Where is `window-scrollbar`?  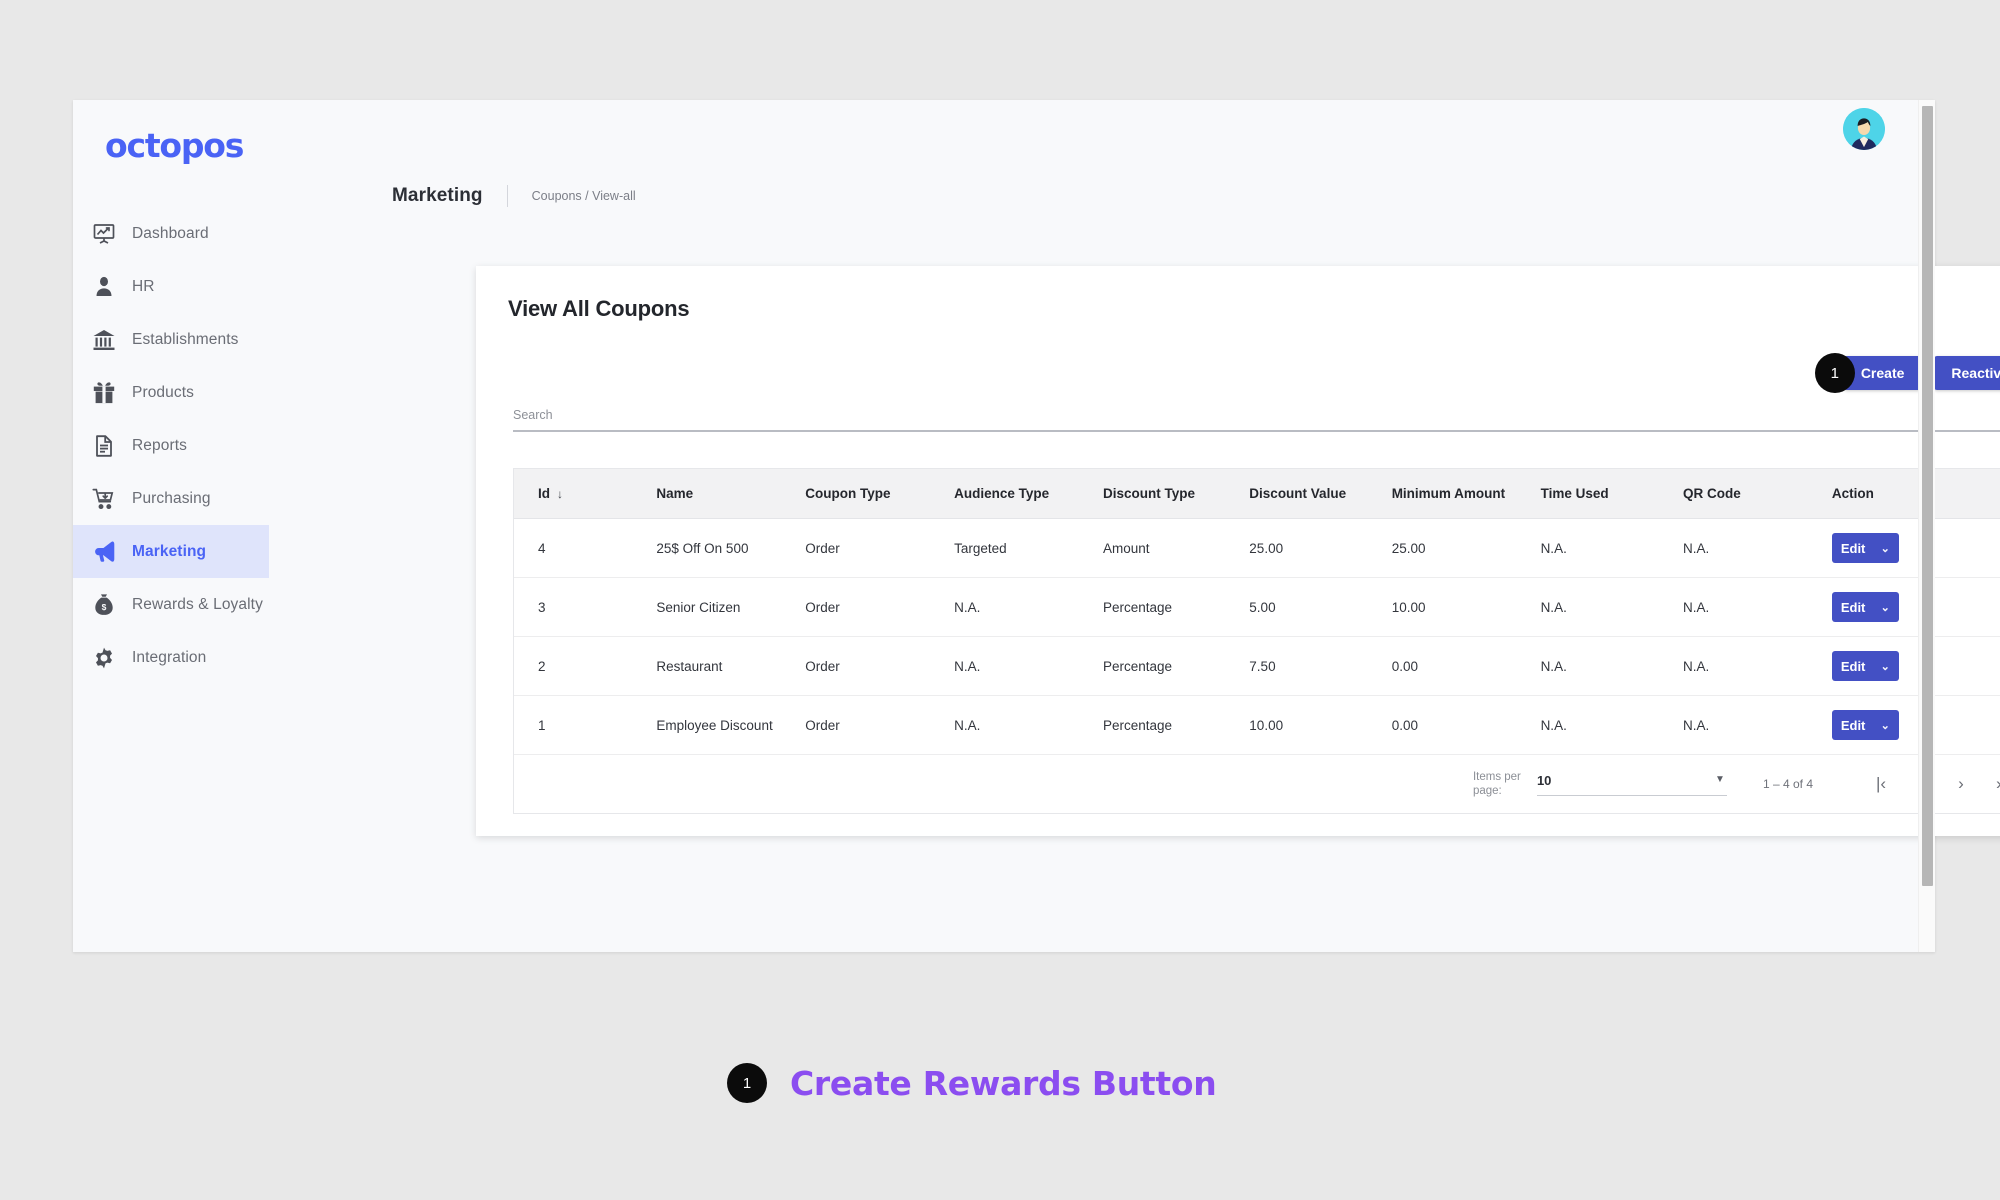 window-scrollbar is located at coordinates (1926, 526).